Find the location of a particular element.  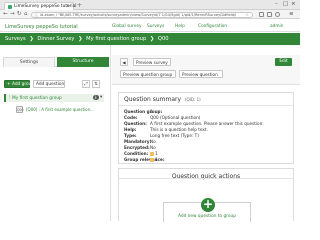

add-new-question-label: Add new question to group is located at coordinates (207, 216).